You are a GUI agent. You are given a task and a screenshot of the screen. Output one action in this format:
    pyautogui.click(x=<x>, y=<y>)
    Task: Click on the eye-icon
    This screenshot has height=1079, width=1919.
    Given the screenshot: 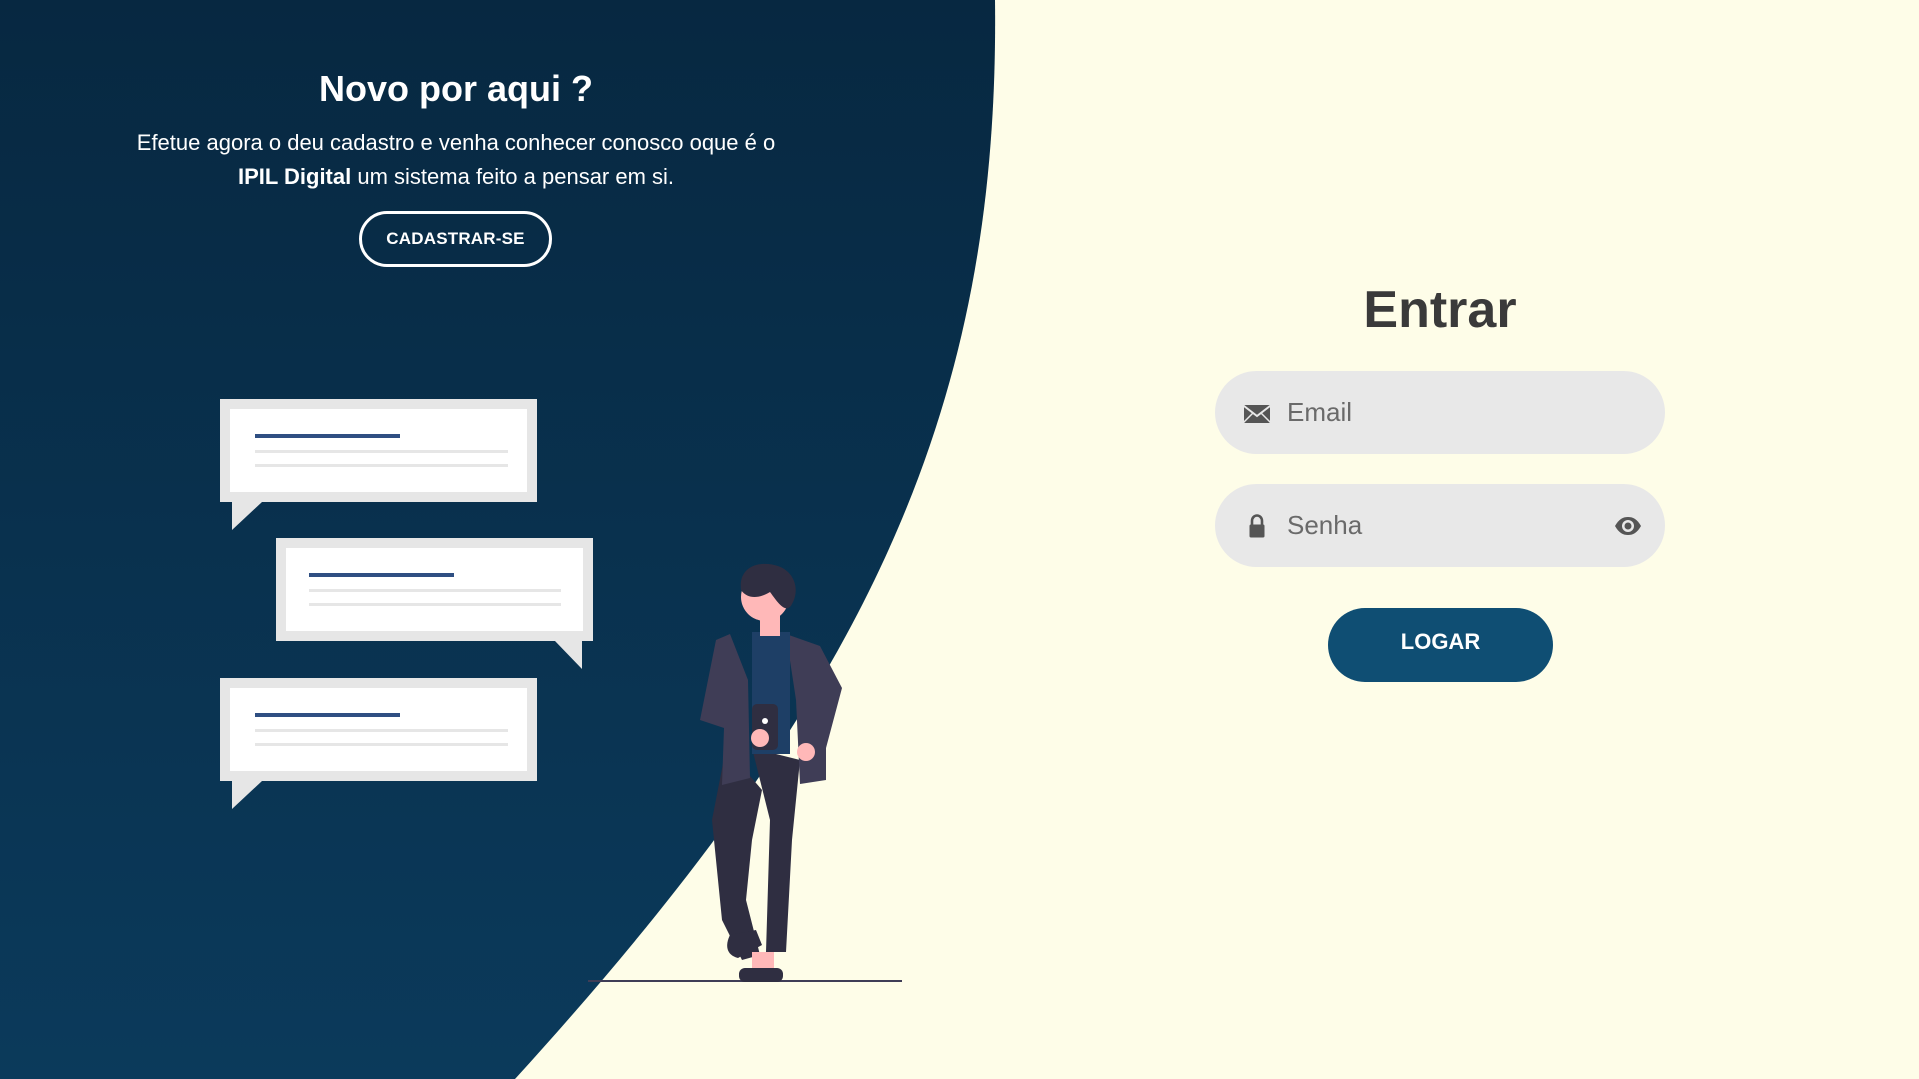 What is the action you would take?
    pyautogui.click(x=1628, y=526)
    